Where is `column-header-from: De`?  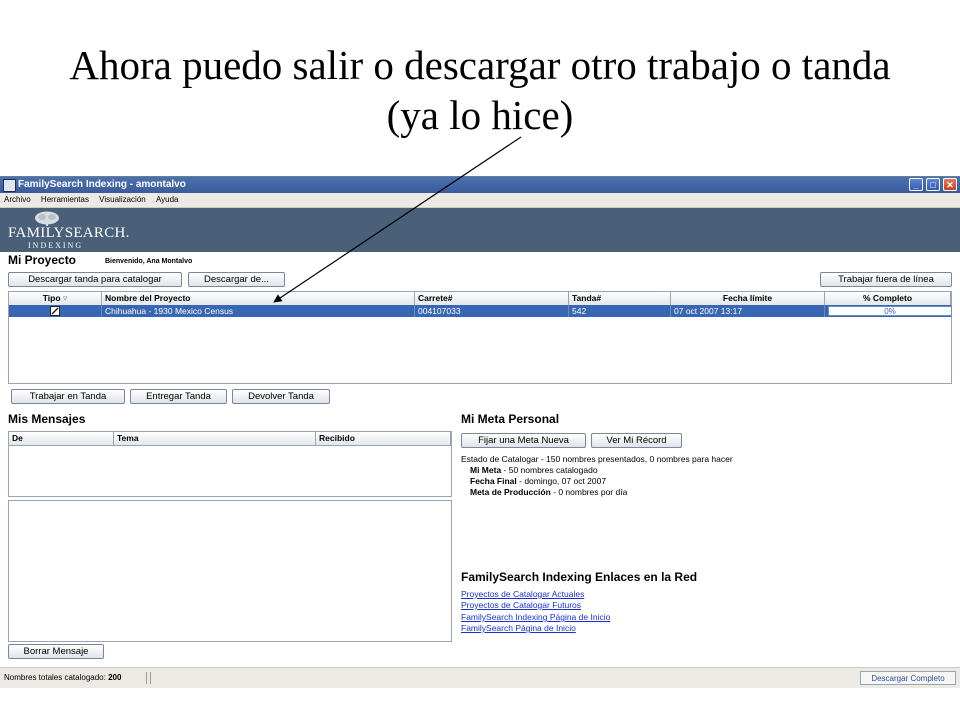
column-header-from: De is located at coordinates (61, 438).